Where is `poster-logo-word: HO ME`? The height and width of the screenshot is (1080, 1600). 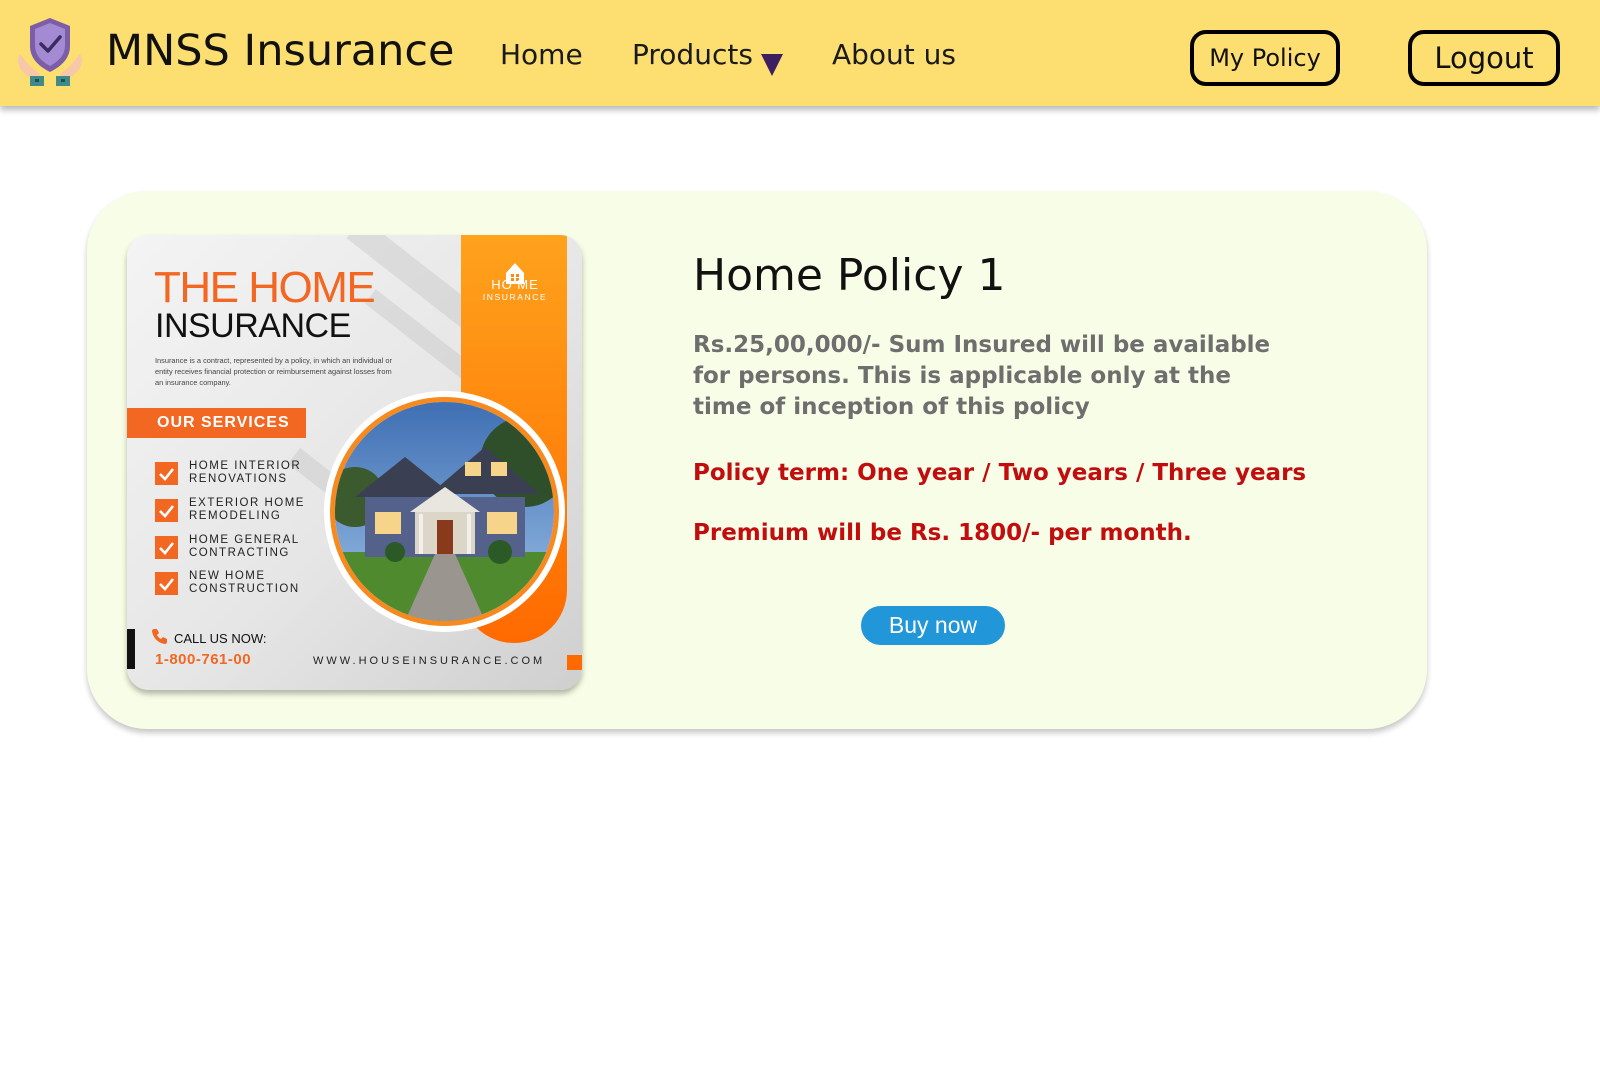 poster-logo-word: HO ME is located at coordinates (515, 284).